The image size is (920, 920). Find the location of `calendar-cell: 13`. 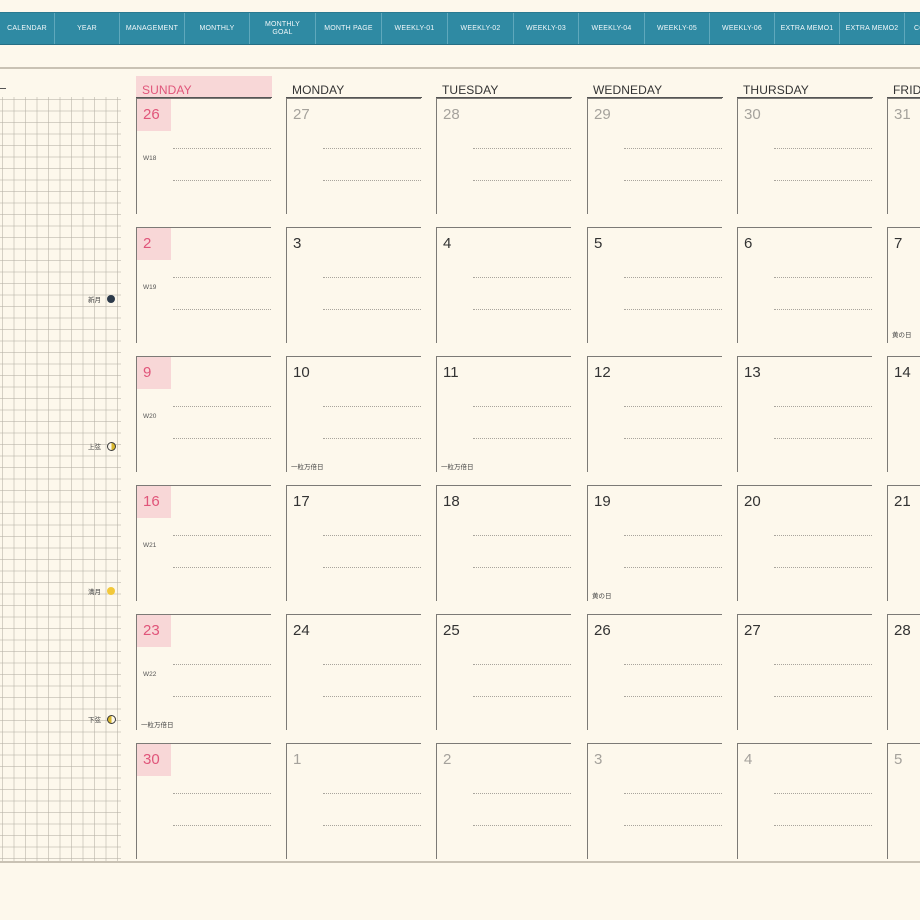

calendar-cell: 13 is located at coordinates (804, 414).